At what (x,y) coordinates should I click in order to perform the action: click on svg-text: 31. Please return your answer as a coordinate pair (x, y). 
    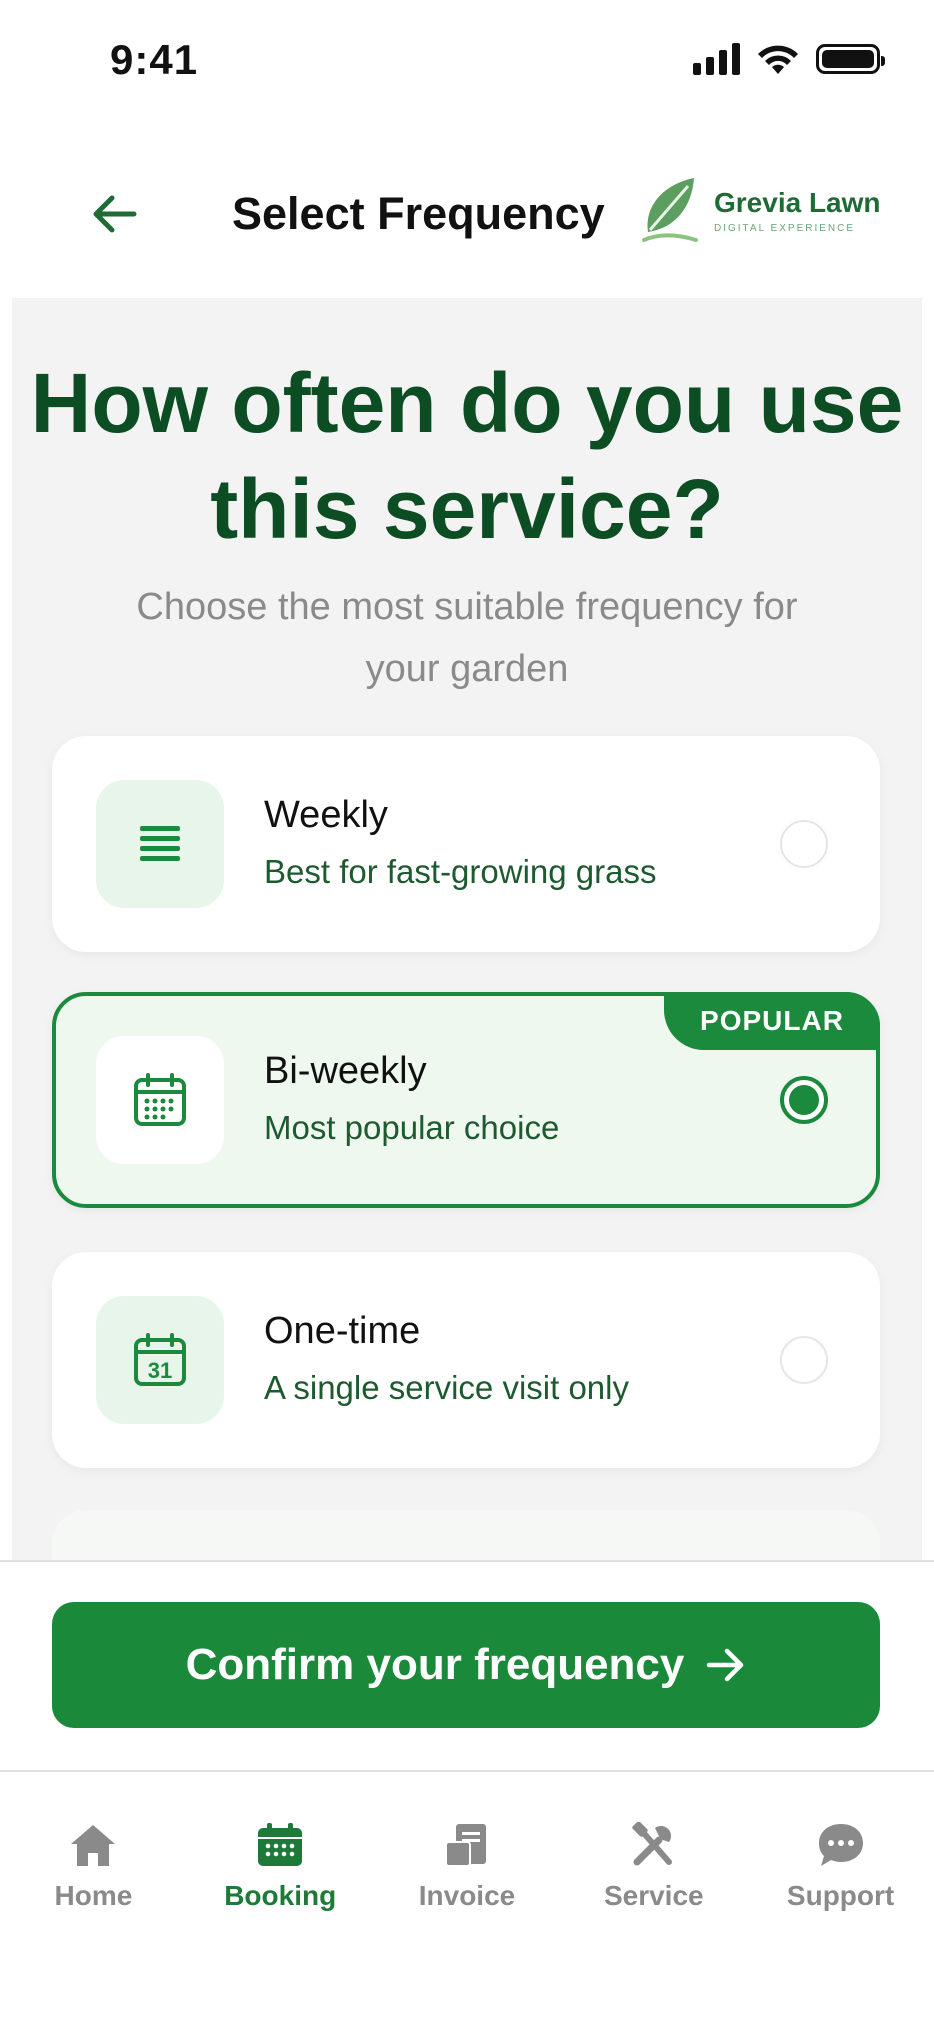
    Looking at the image, I should click on (160, 1370).